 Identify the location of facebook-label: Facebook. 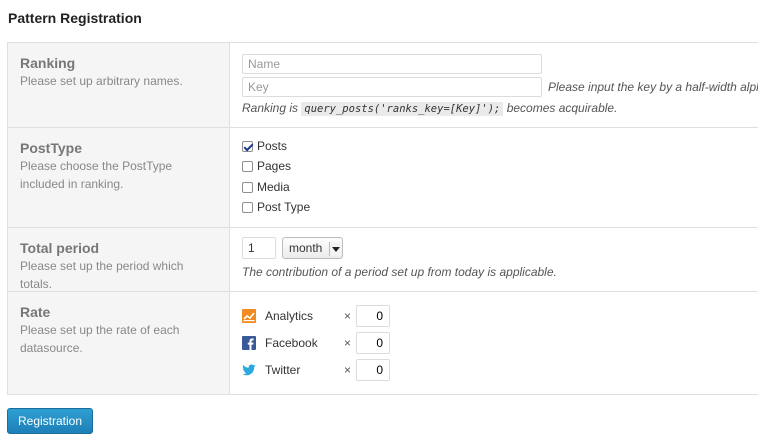
(291, 343).